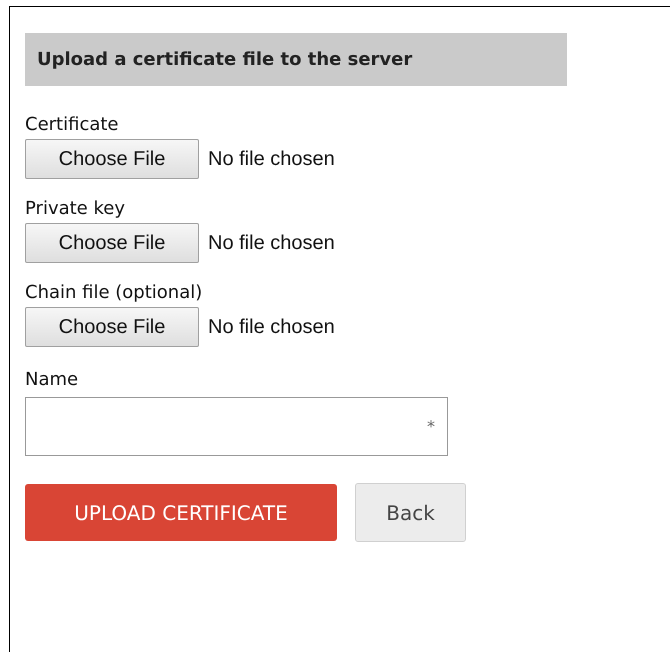  Describe the element at coordinates (236, 426) in the screenshot. I see `name-input-field: *` at that location.